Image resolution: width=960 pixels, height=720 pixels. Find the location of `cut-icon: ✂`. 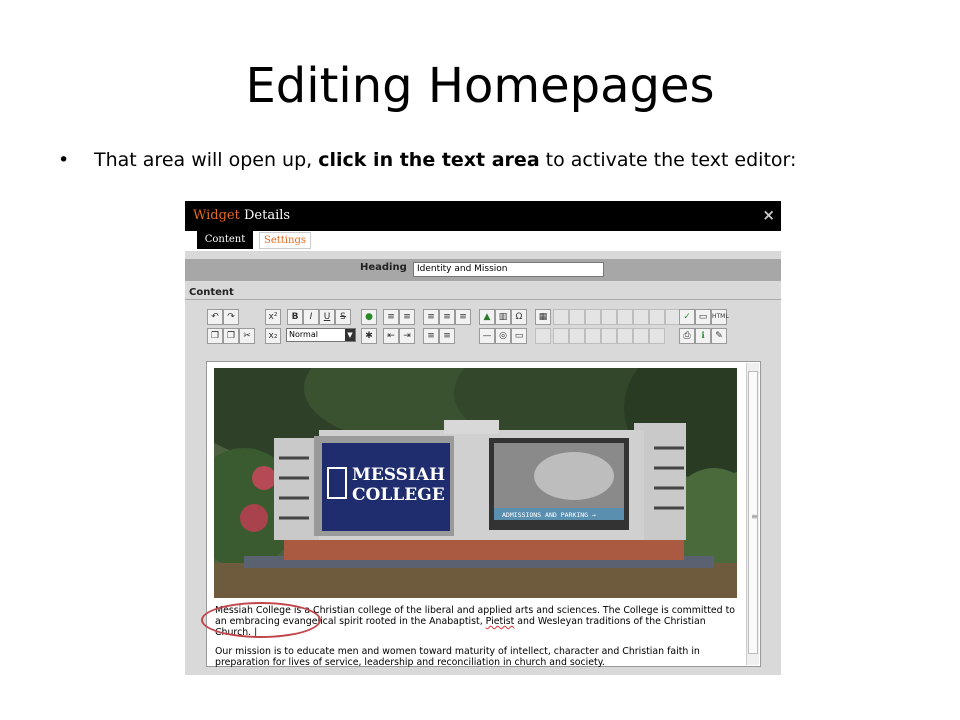

cut-icon: ✂ is located at coordinates (247, 336).